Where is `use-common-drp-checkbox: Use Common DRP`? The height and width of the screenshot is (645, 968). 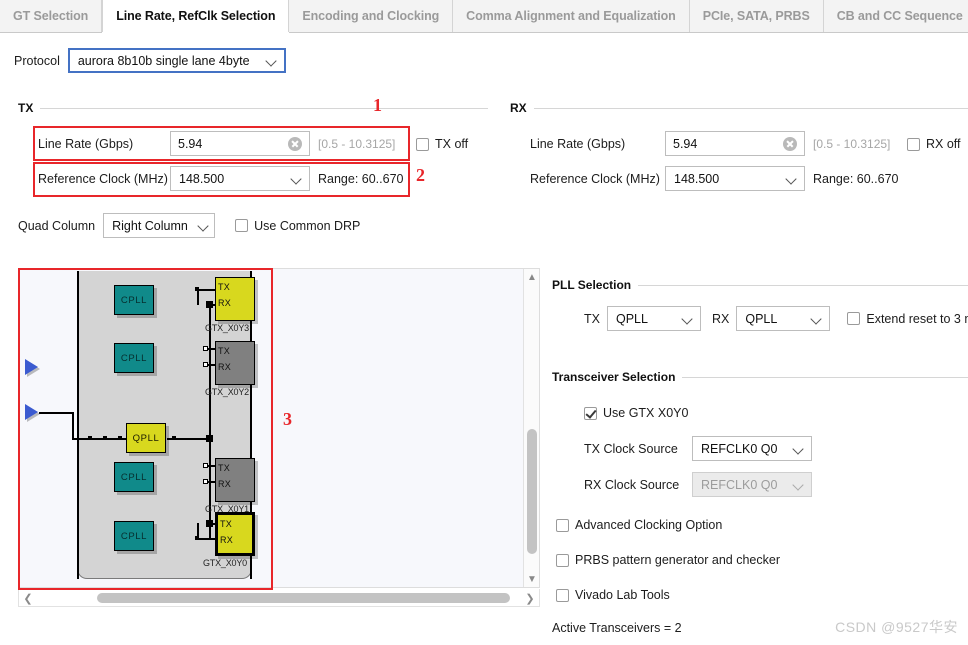 use-common-drp-checkbox: Use Common DRP is located at coordinates (297, 226).